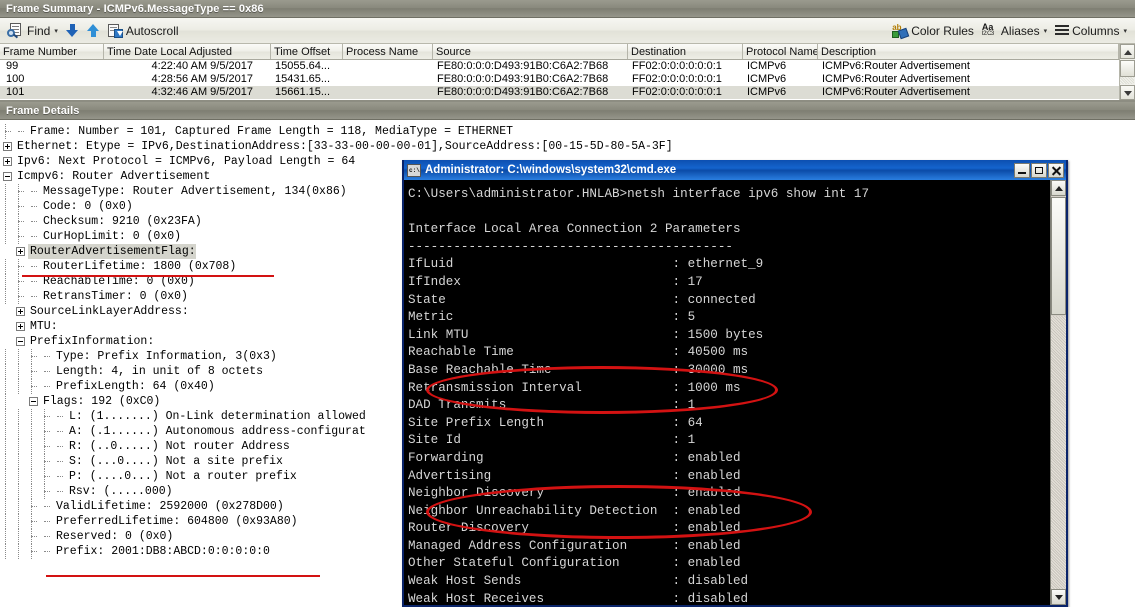 Image resolution: width=1135 pixels, height=607 pixels. What do you see at coordinates (140, 266) in the screenshot?
I see `tree-node-label: RouterLifetime: 1800 (0x708)` at bounding box center [140, 266].